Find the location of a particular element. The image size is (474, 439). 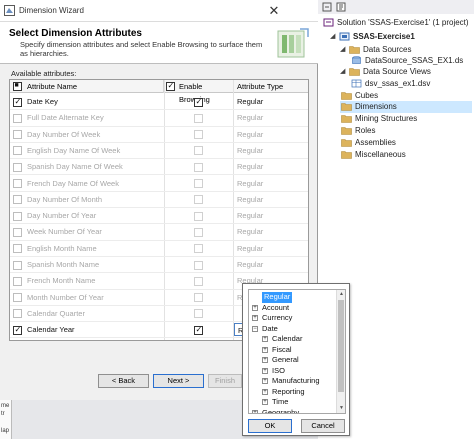

table-row: English Day Name Of Week Regular is located at coordinates (159, 151).